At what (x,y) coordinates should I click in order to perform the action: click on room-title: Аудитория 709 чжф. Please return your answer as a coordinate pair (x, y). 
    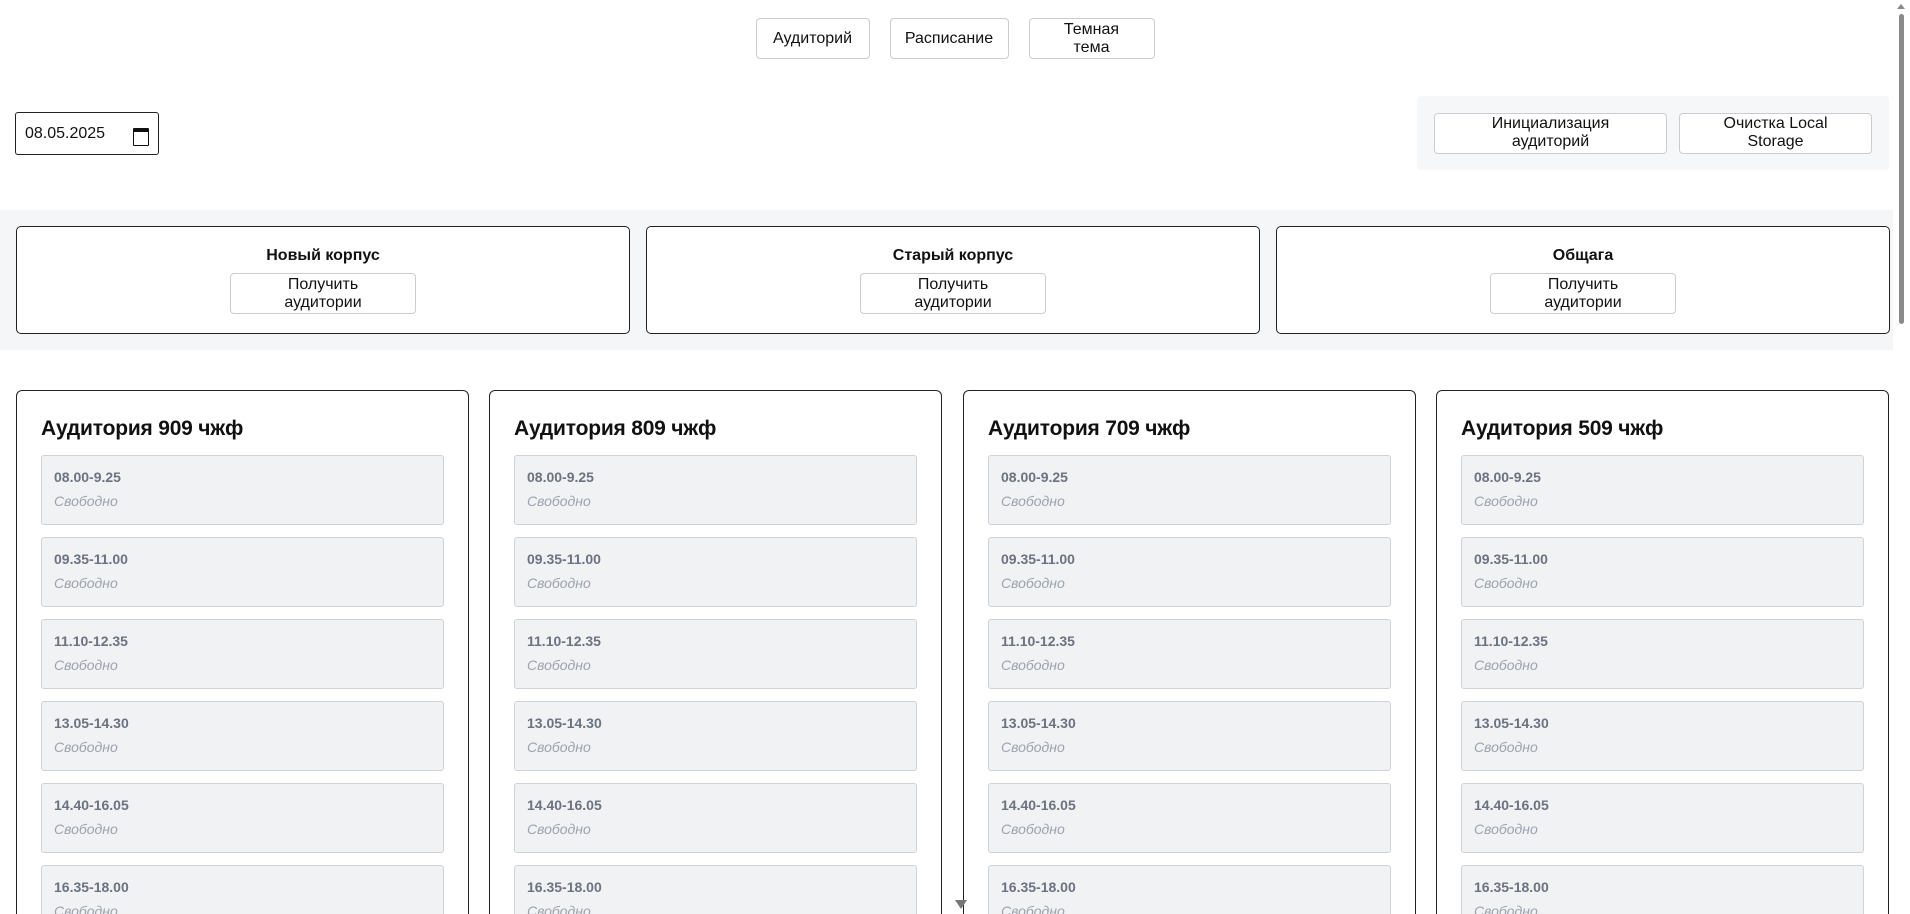
    Looking at the image, I should click on (1089, 428).